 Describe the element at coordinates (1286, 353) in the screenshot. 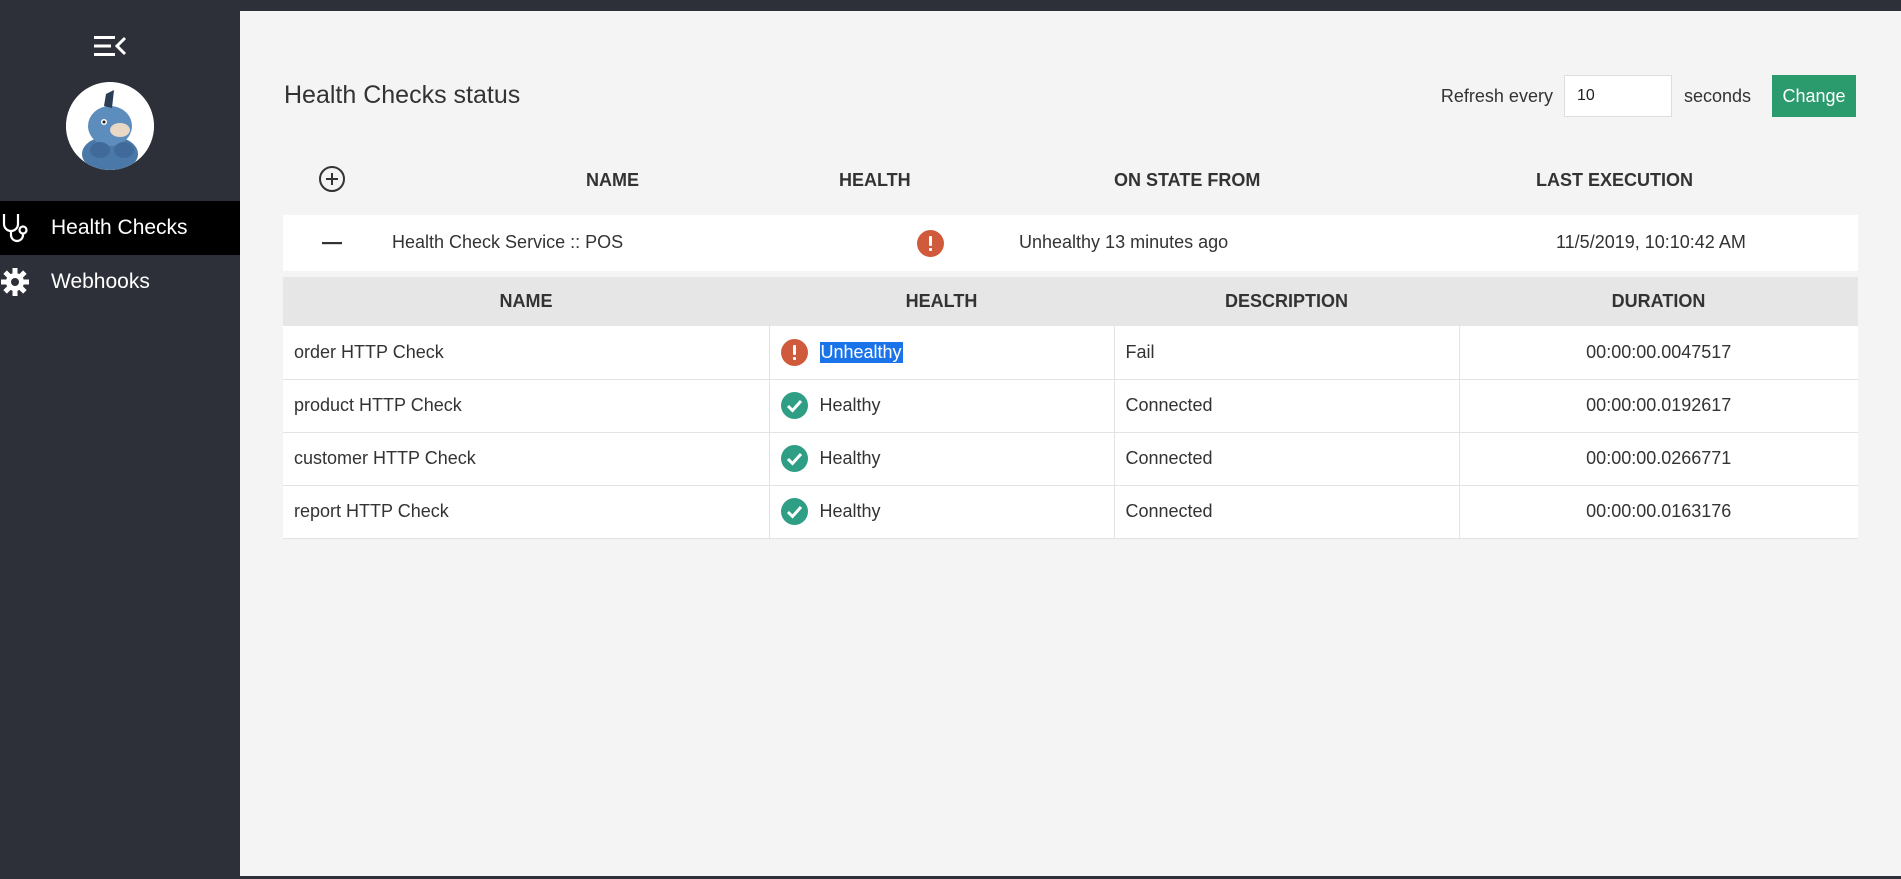

I see `check-description: Fail` at that location.